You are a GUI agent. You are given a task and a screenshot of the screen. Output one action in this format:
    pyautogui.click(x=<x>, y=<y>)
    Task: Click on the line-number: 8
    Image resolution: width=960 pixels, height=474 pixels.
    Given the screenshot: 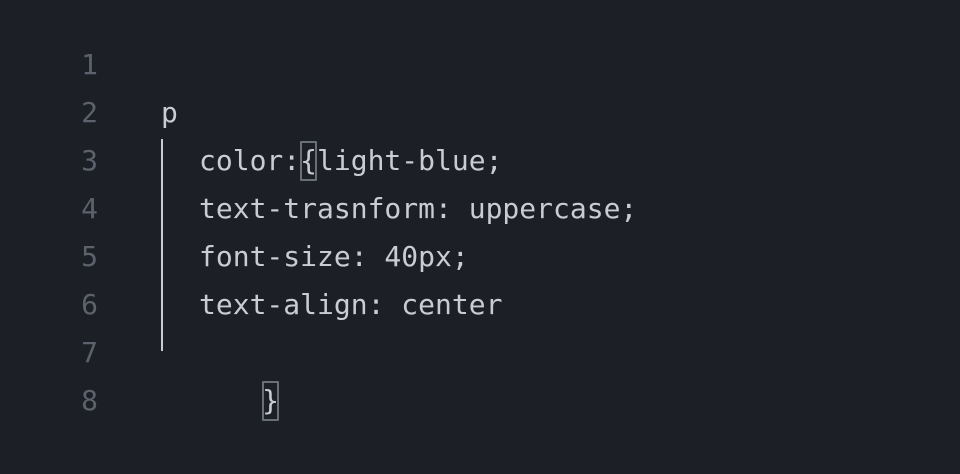 What is the action you would take?
    pyautogui.click(x=89, y=400)
    